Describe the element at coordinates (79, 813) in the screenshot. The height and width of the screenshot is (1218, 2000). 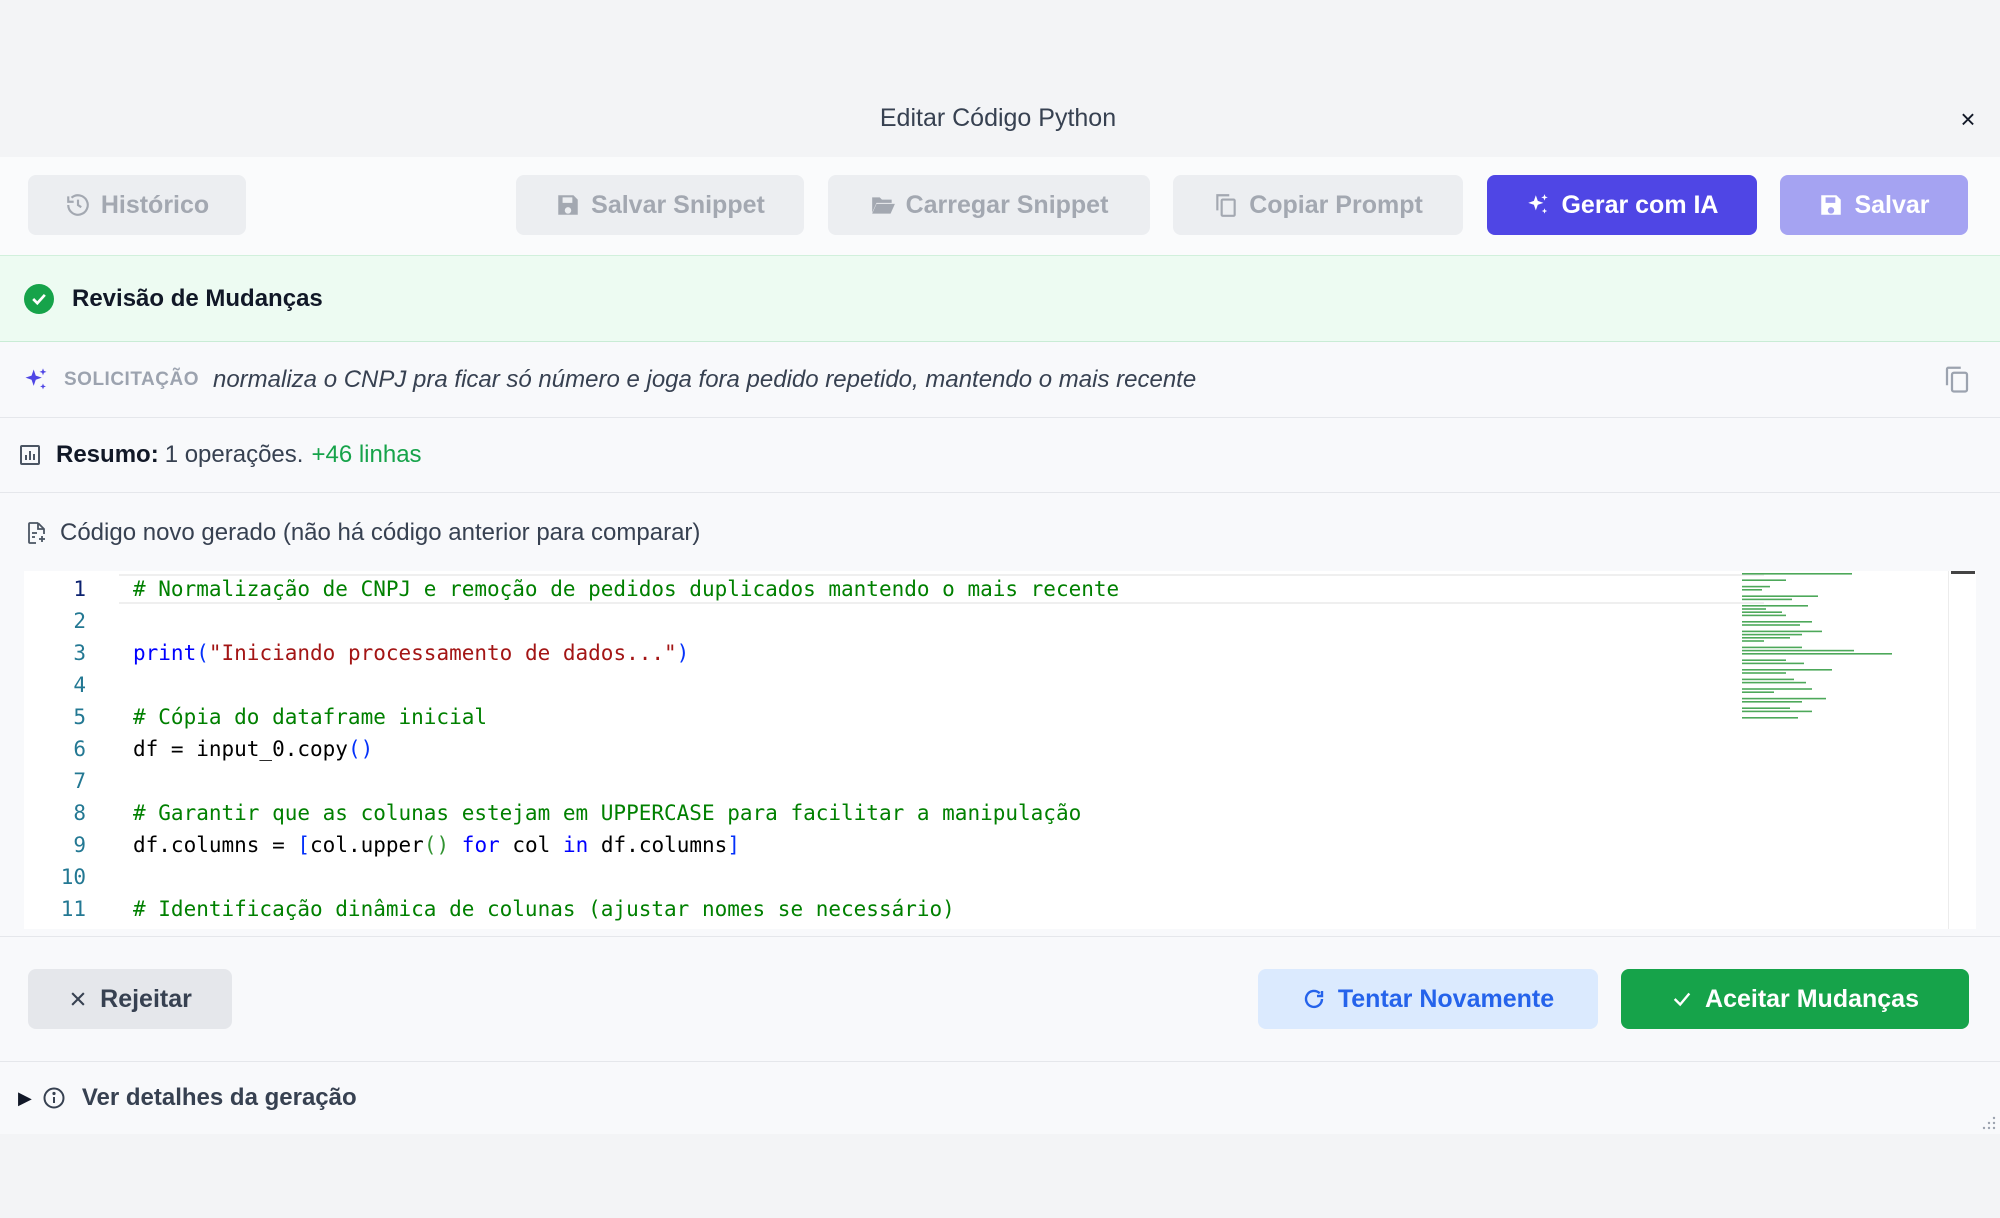
I see `line-number: 8` at that location.